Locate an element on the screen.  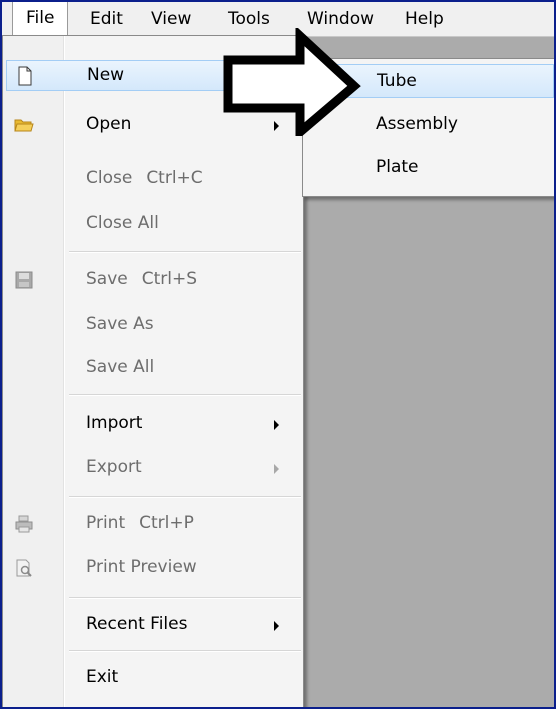
menu-item-open-label: Open is located at coordinates (109, 124).